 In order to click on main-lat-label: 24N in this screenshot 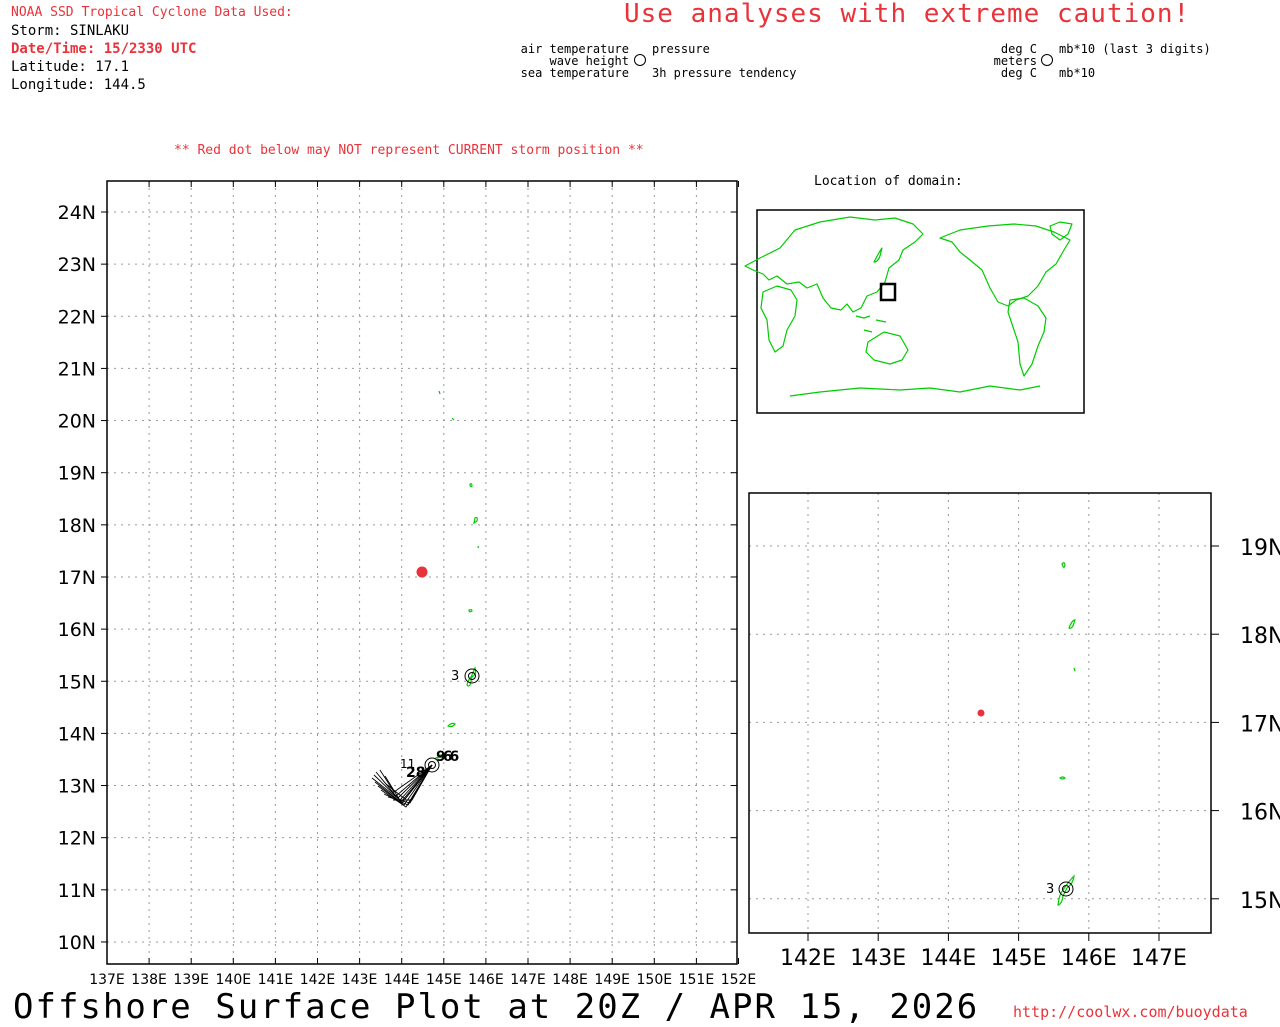, I will do `click(77, 213)`.